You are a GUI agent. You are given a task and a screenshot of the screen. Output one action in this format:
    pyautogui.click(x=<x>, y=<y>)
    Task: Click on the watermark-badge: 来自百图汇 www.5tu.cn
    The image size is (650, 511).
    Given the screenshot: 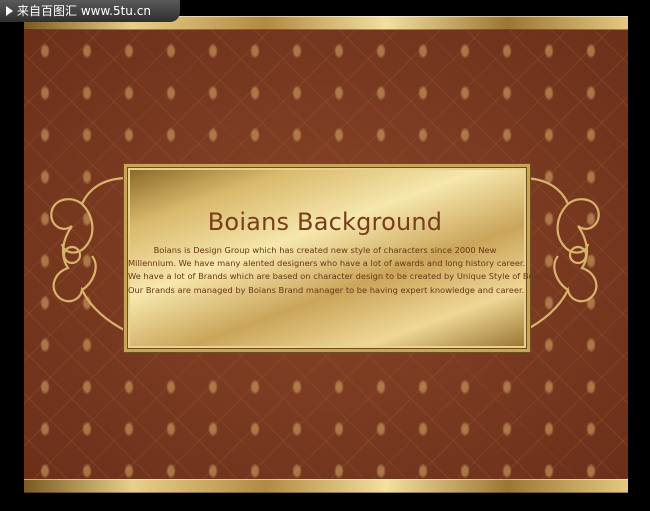 What is the action you would take?
    pyautogui.click(x=90, y=11)
    